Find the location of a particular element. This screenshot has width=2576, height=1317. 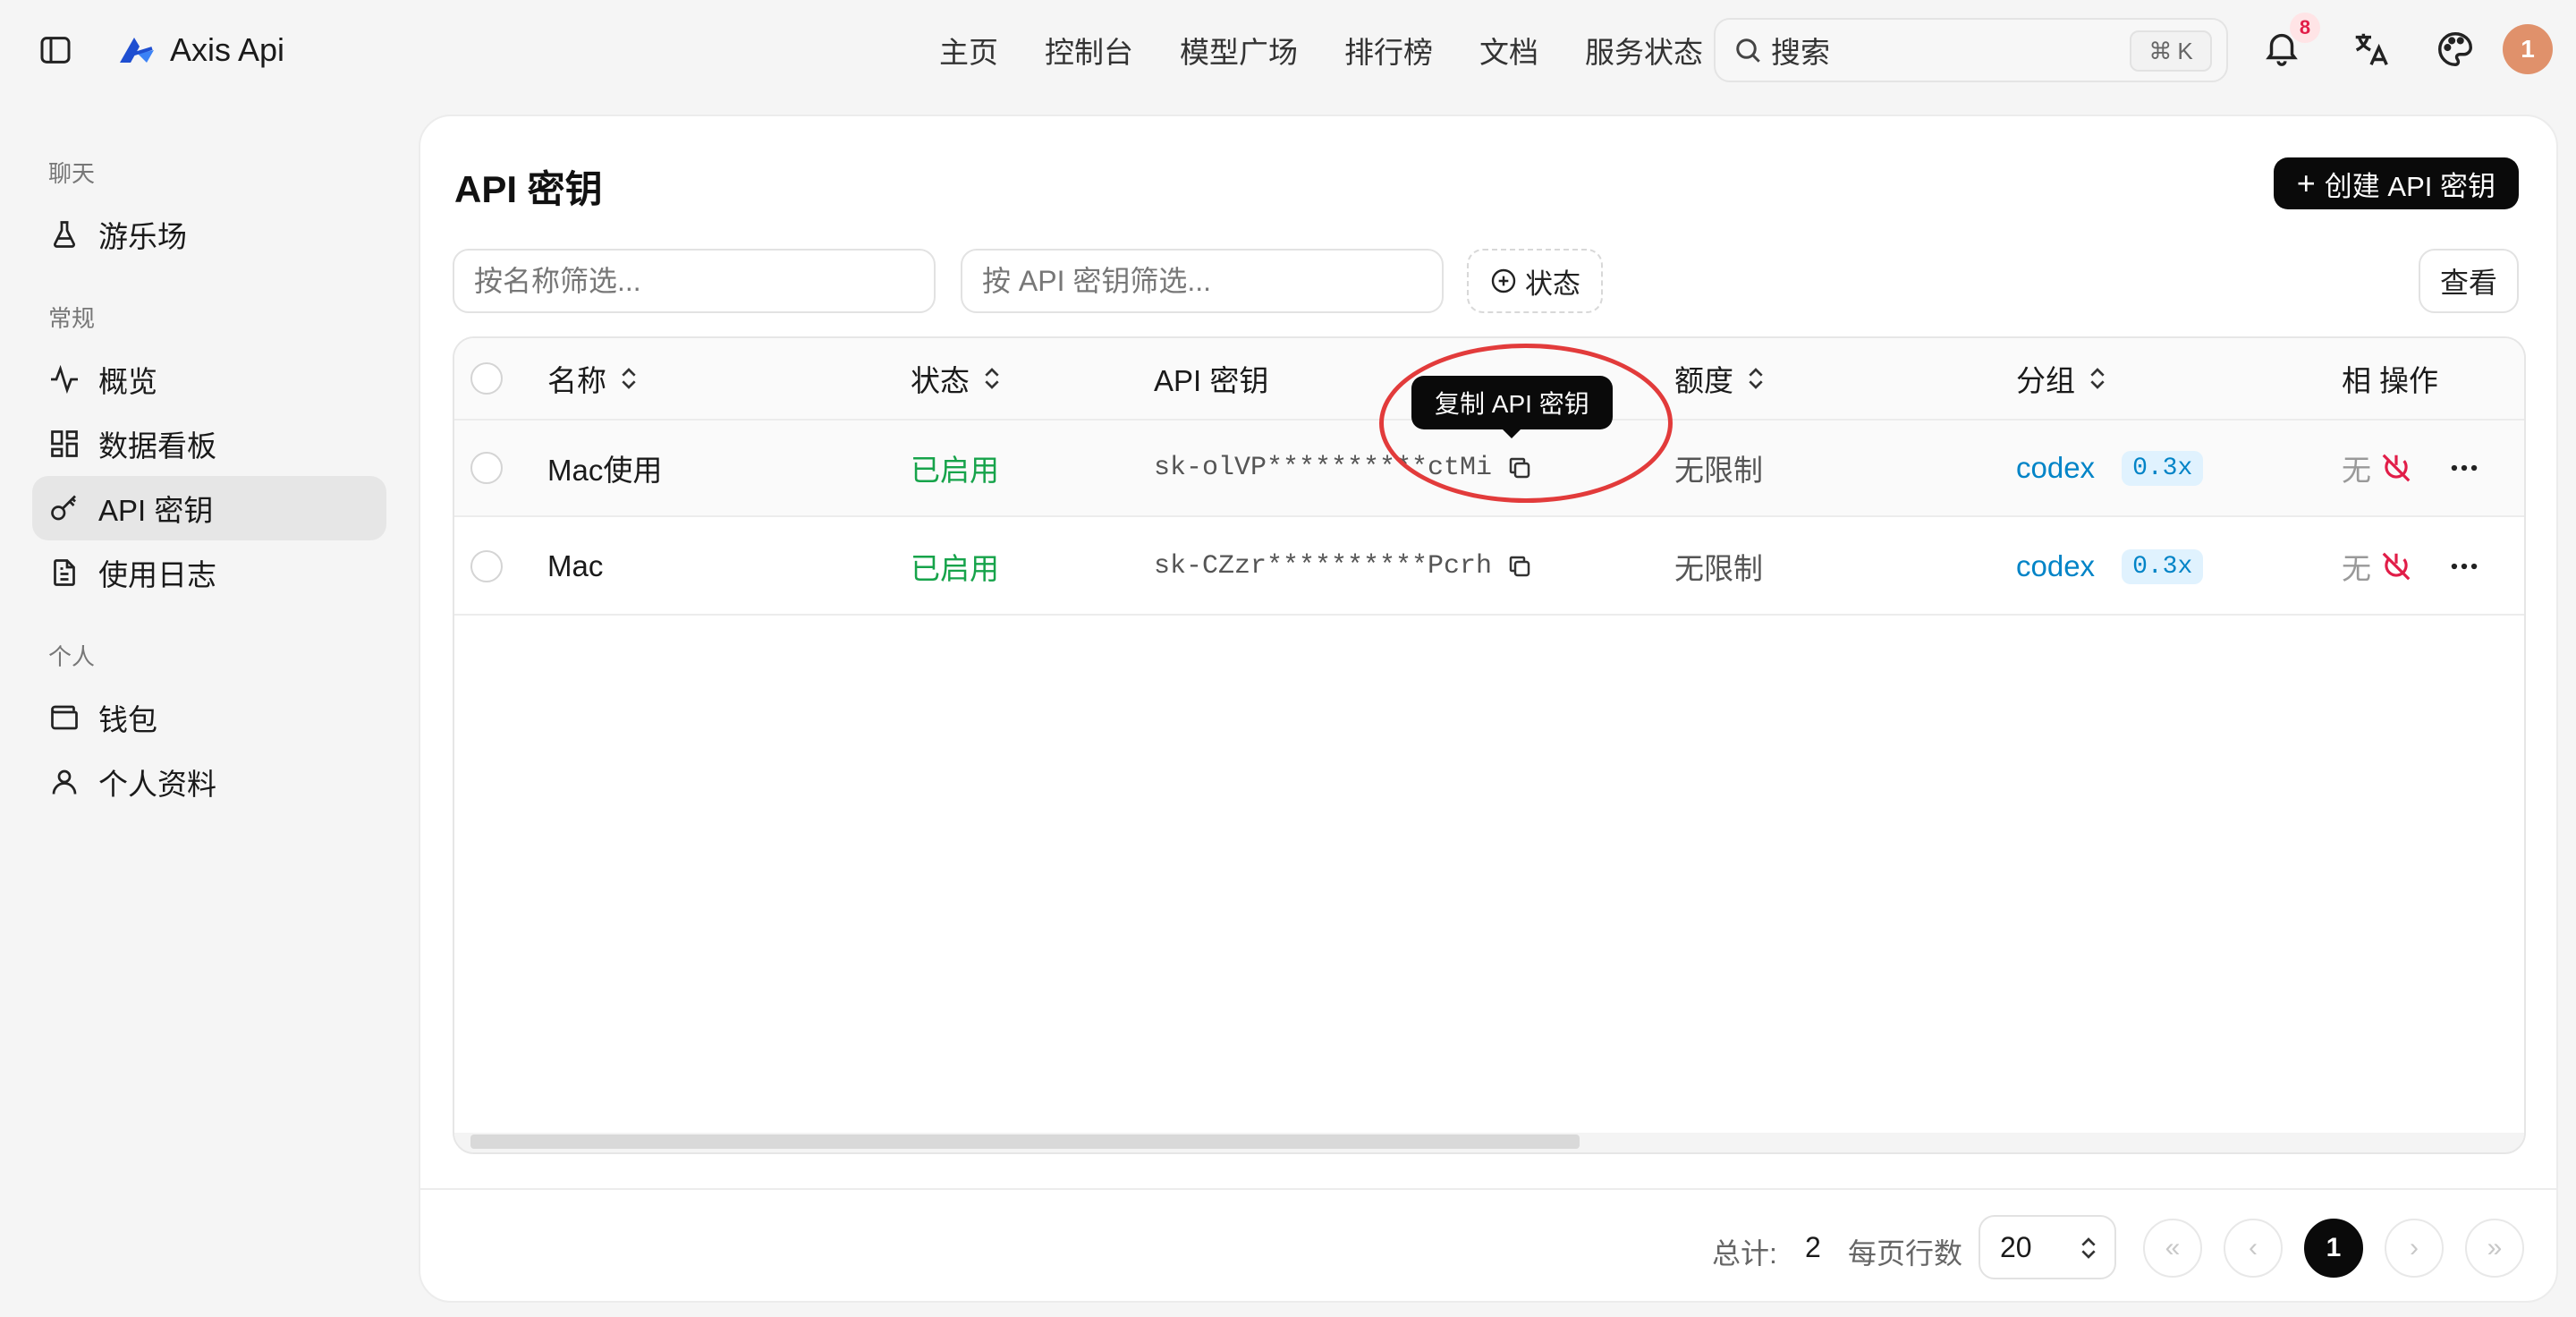

wallet-icon is located at coordinates (64, 718).